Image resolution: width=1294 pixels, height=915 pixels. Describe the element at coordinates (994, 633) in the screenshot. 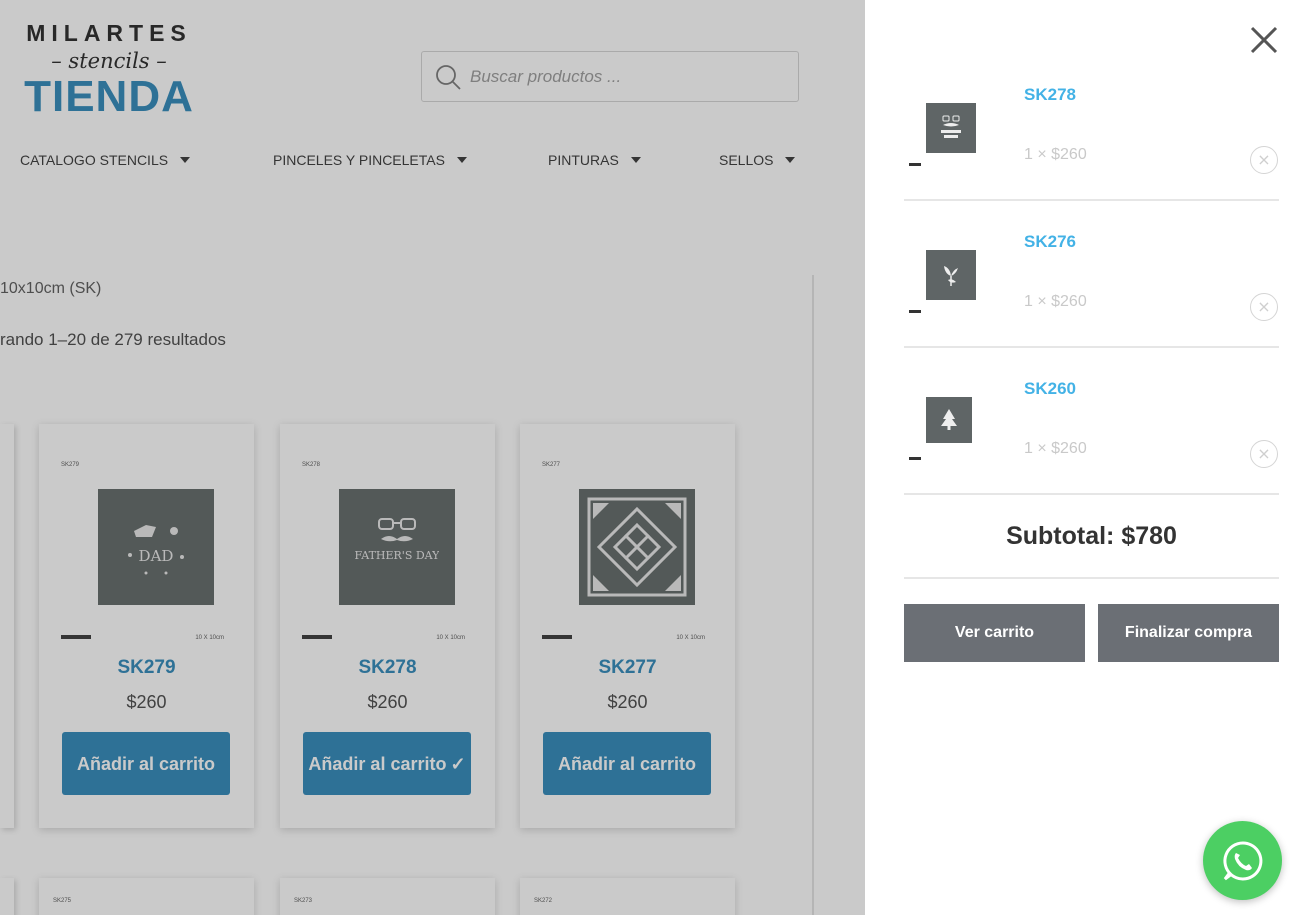

I see `view-cart-button: Ver carrito` at that location.